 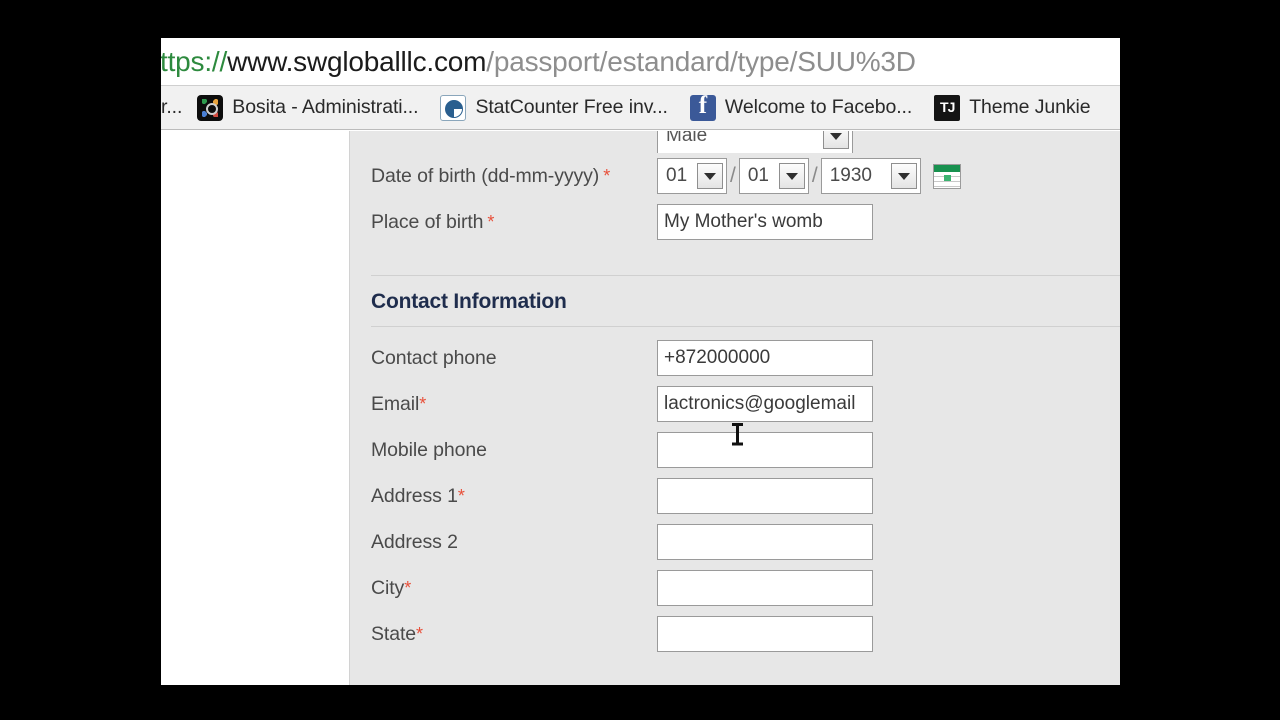 I want to click on date-of-birth-label-text: Date of birth (dd-mm-yyyy), so click(x=485, y=175).